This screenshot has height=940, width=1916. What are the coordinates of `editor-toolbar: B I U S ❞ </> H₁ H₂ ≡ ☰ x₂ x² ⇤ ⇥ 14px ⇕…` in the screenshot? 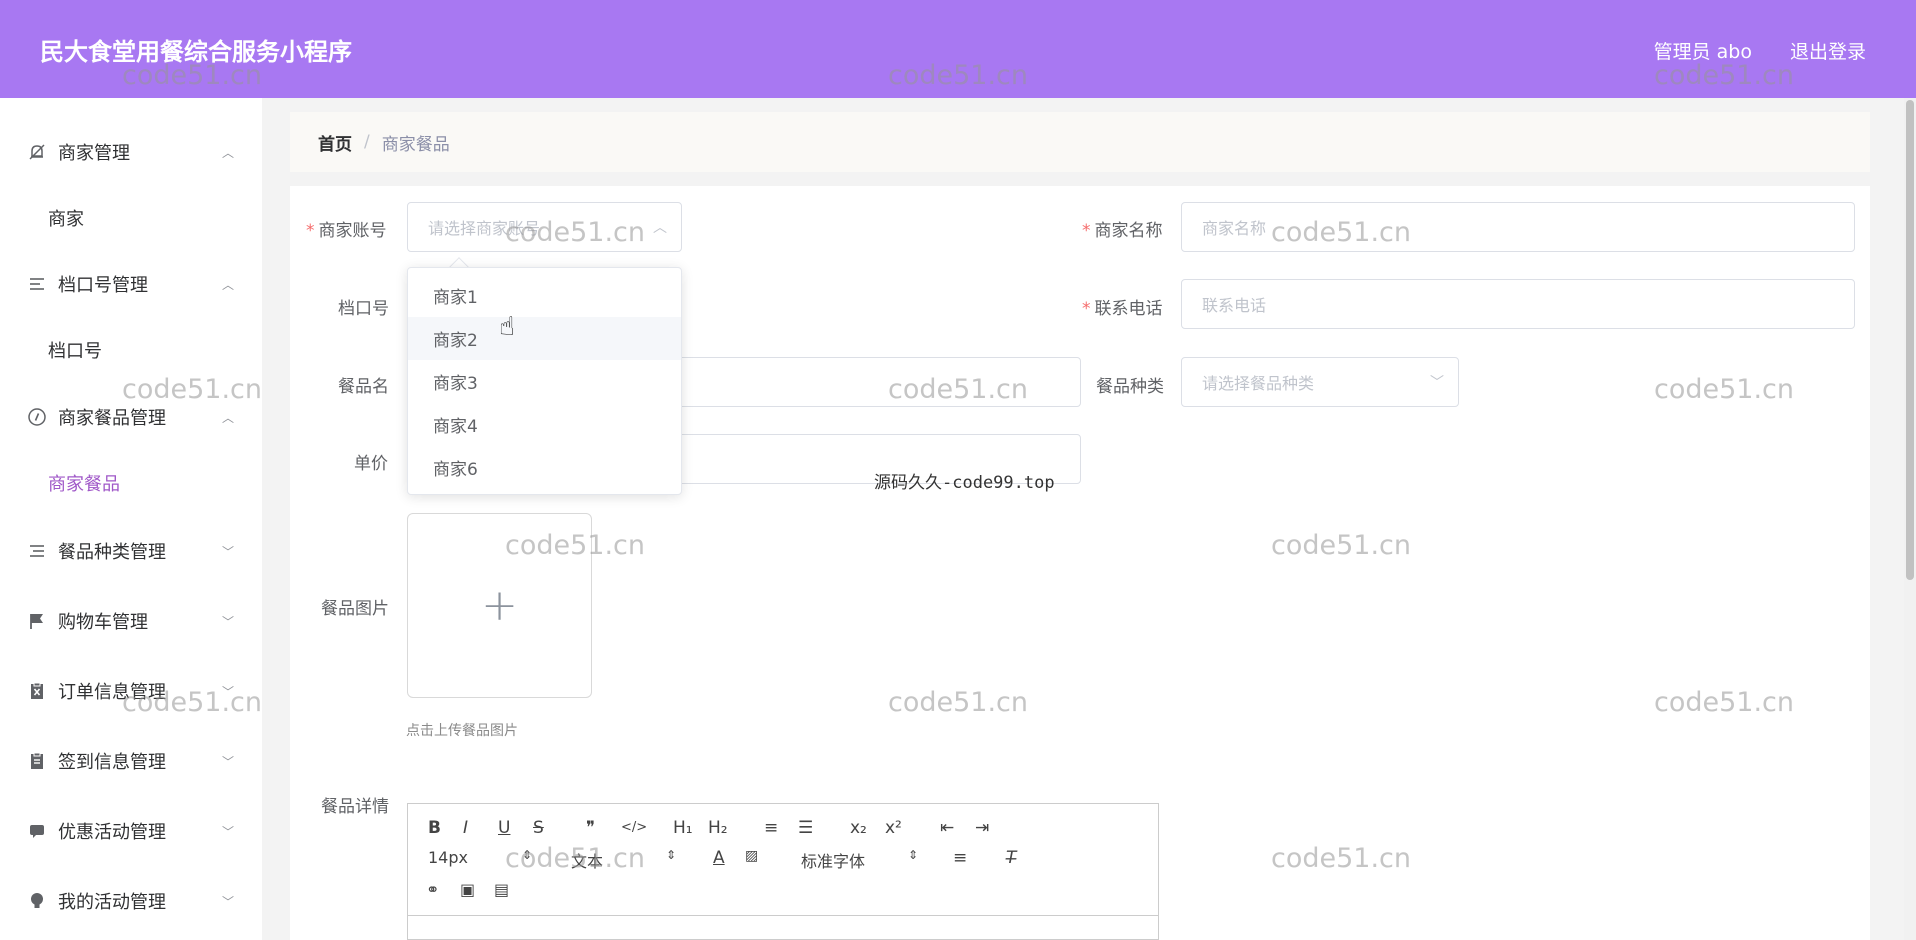 It's located at (783, 860).